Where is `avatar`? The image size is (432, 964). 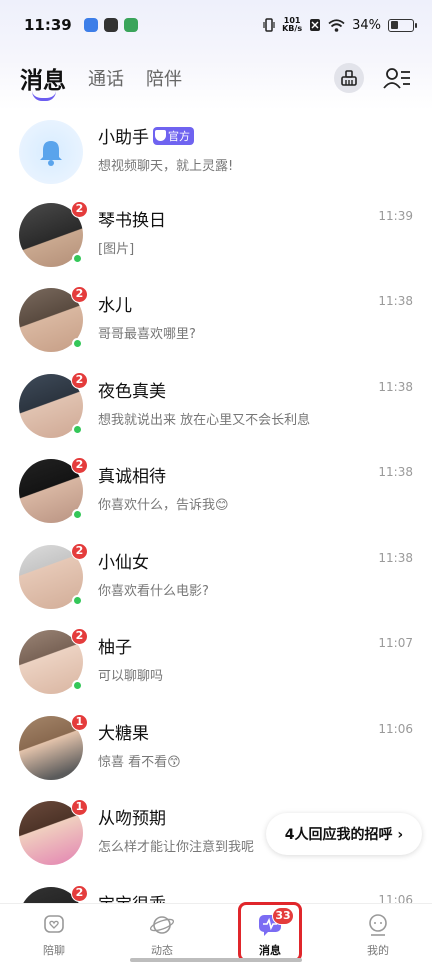 avatar is located at coordinates (51, 152).